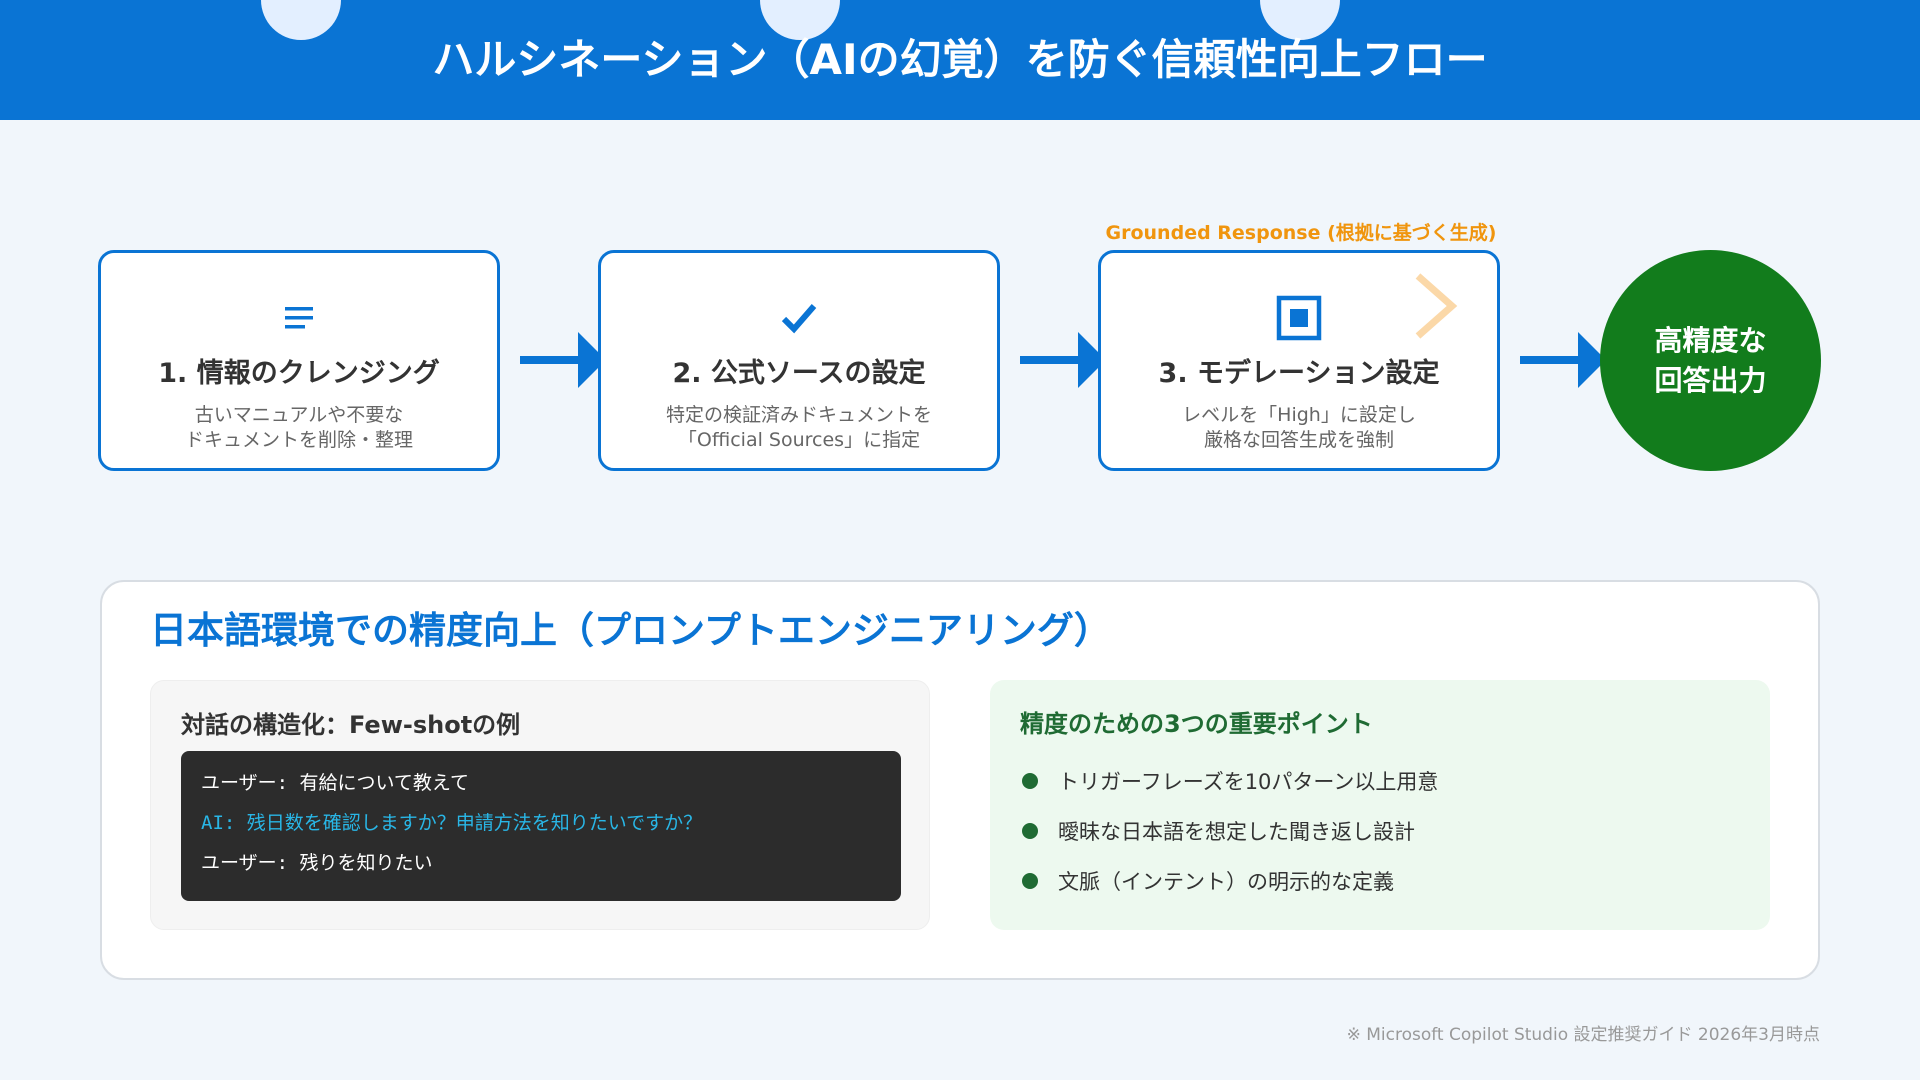 Image resolution: width=1920 pixels, height=1080 pixels. What do you see at coordinates (1299, 428) in the screenshot?
I see `step-description: レベルを「High」に設定し 厳格な回答生成を強制` at bounding box center [1299, 428].